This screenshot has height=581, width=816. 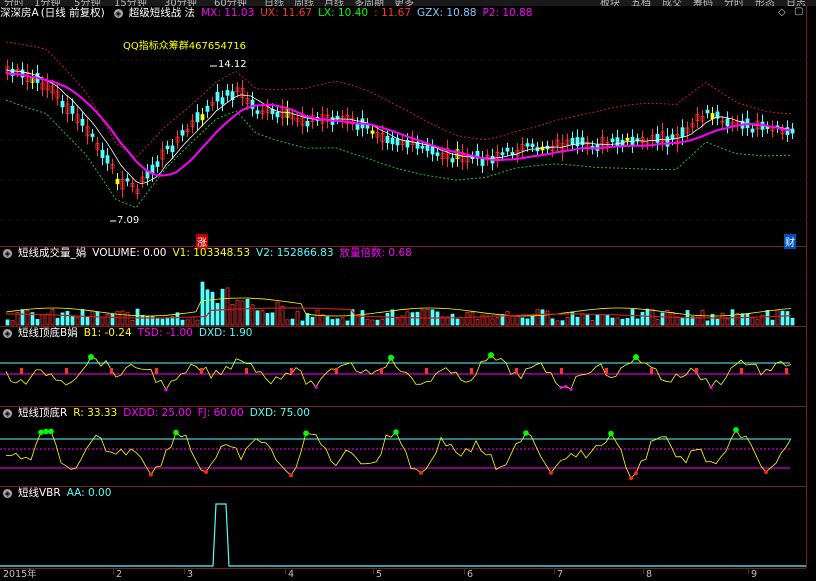 I want to click on time-axis-label-2: 3, so click(x=190, y=574).